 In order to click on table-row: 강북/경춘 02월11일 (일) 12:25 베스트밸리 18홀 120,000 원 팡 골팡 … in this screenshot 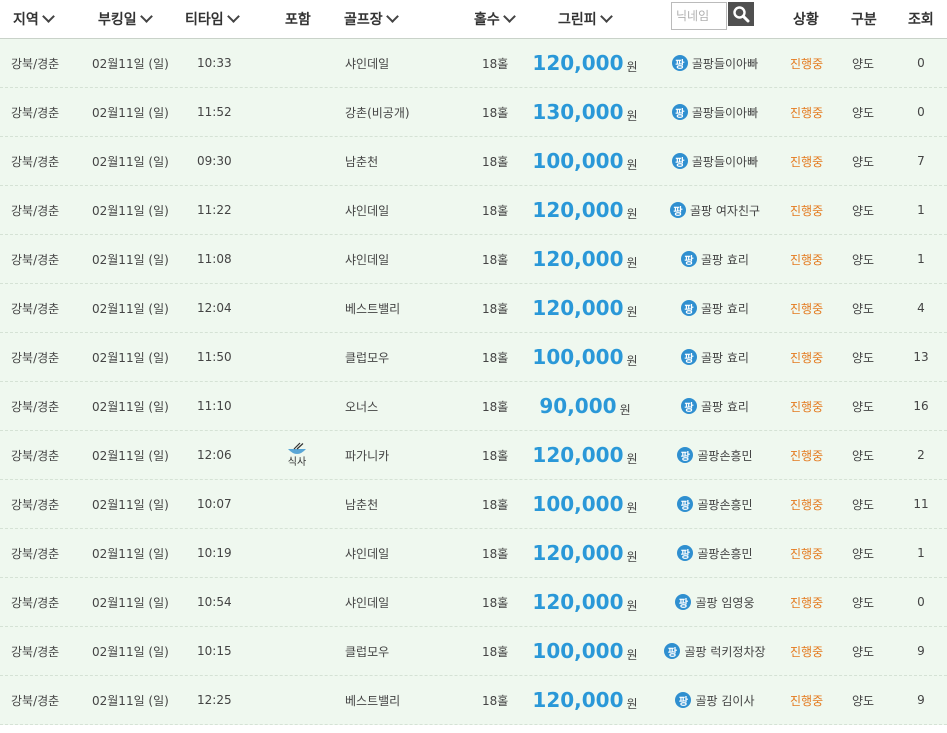, I will do `click(473, 700)`.